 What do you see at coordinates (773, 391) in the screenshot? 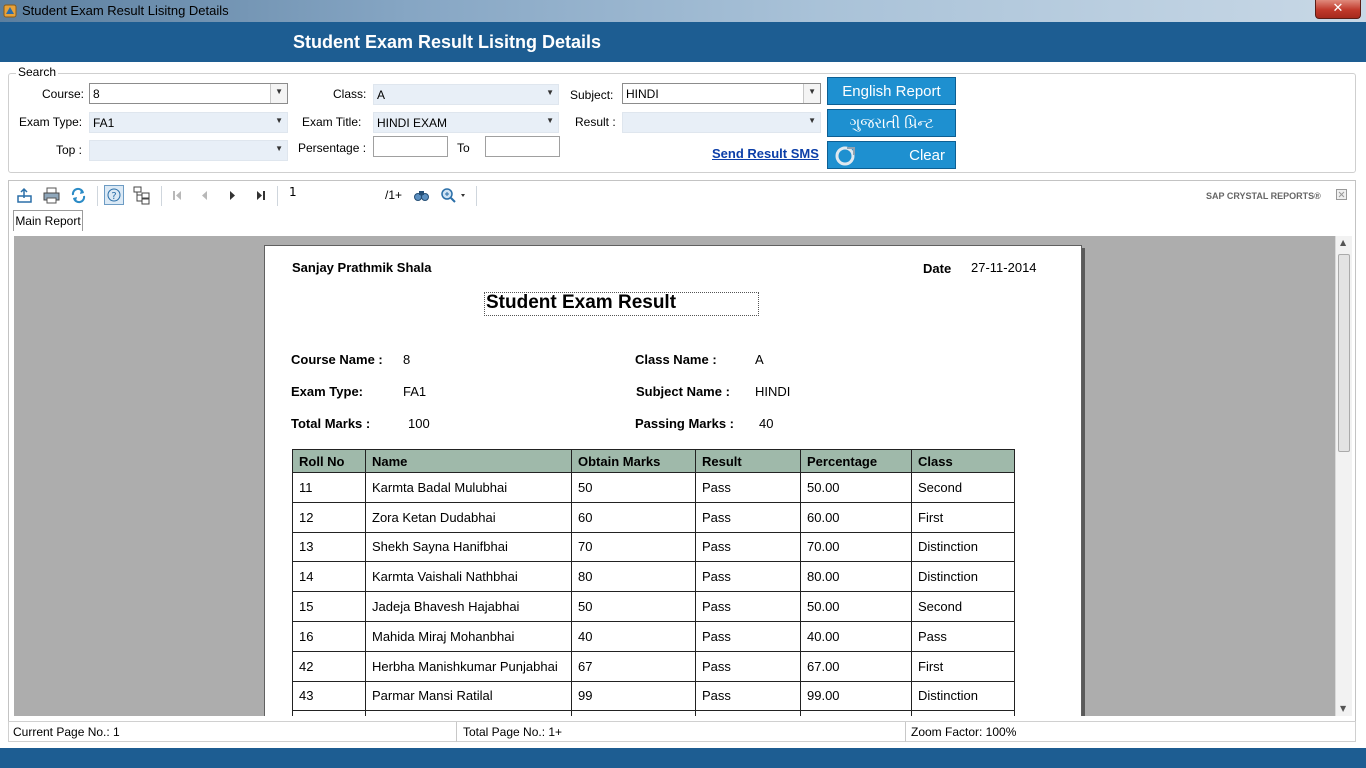
I see `subject-name-value: HINDI` at bounding box center [773, 391].